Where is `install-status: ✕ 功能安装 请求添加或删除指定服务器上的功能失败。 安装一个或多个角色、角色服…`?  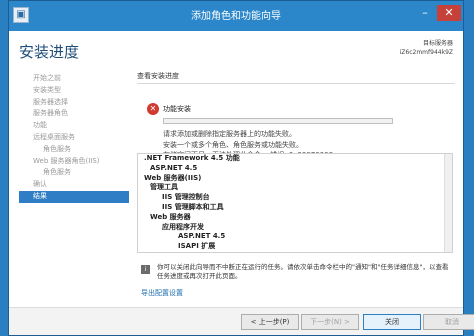
install-status: ✕ 功能安装 请求添加或删除指定服务器上的功能失败。 安装一个或多个角色、角色服… is located at coordinates (296, 125).